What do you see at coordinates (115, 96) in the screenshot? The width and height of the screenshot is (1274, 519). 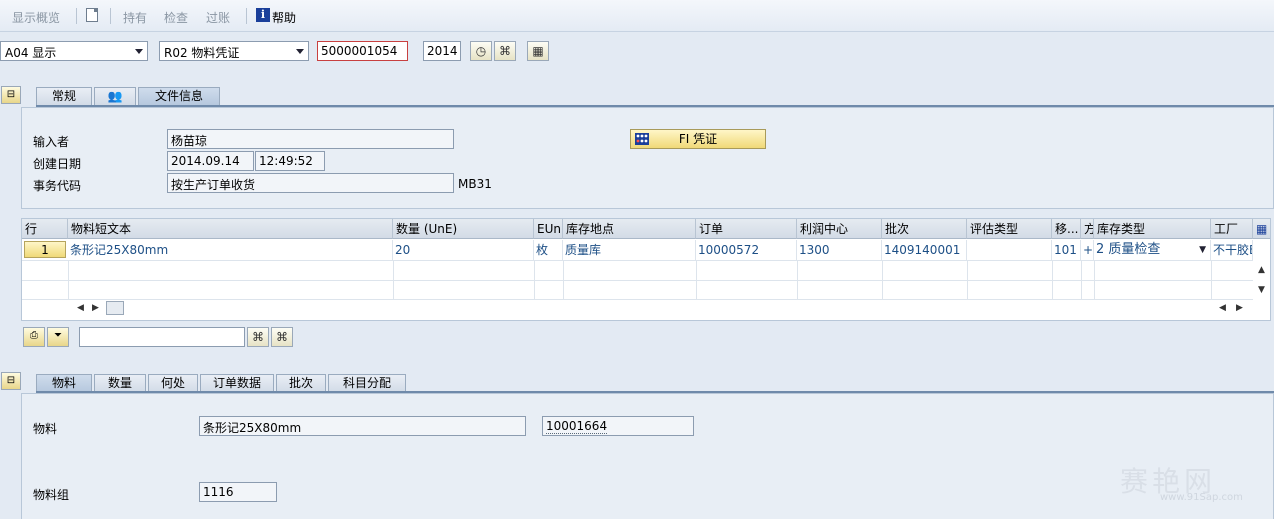 I see `tab-partner: 👥` at bounding box center [115, 96].